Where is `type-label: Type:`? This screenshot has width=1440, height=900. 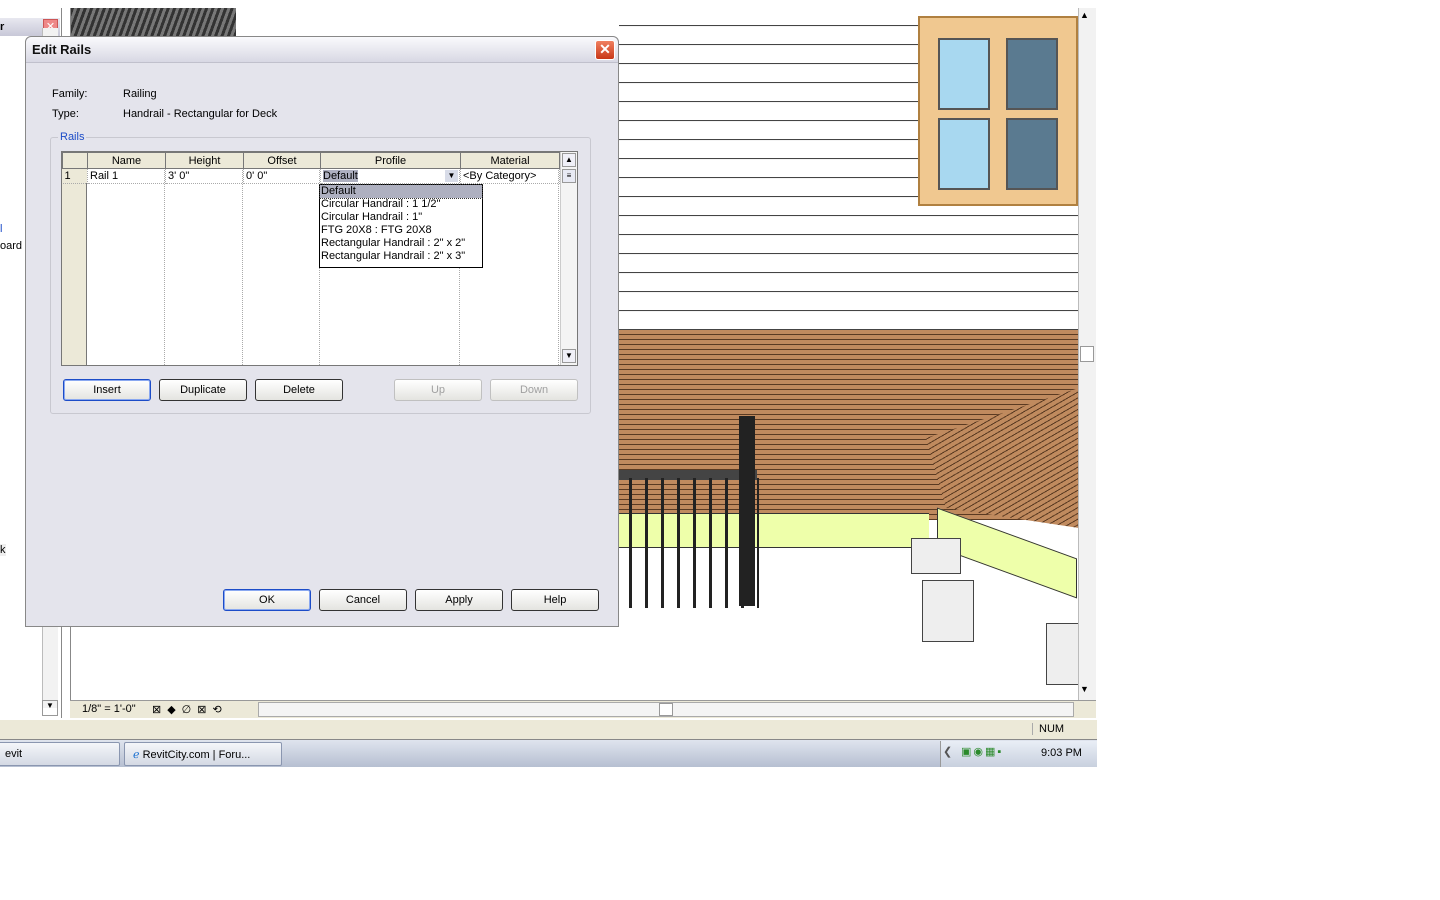
type-label: Type: is located at coordinates (65, 114).